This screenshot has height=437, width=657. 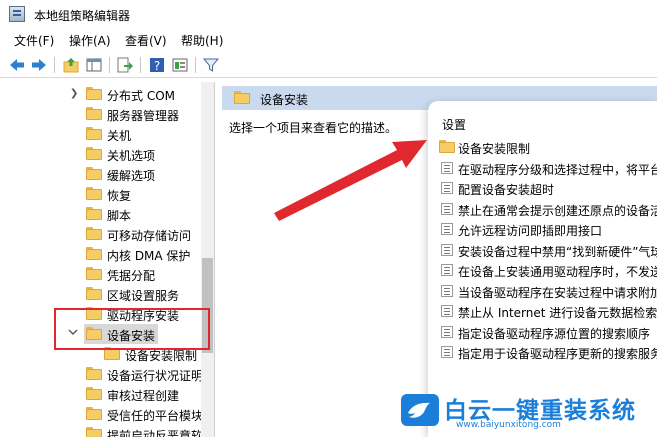 I want to click on policy-item: 指定设备驱动程序源位置的搜索顺序, so click(x=547, y=332).